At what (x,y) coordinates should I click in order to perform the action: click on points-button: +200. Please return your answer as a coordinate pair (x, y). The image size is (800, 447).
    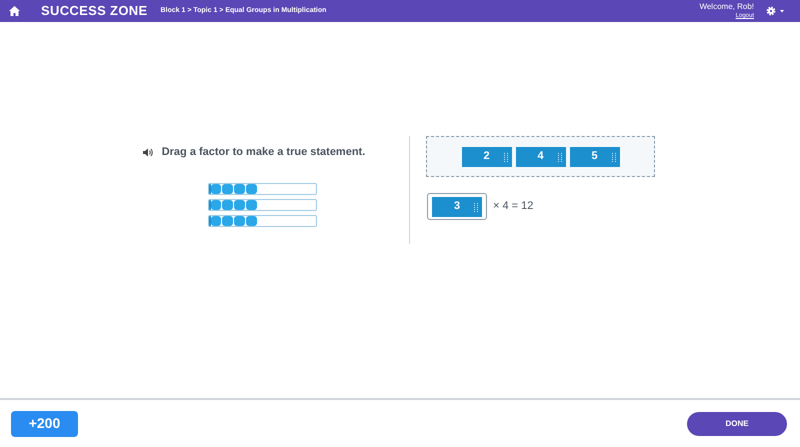
    Looking at the image, I should click on (44, 423).